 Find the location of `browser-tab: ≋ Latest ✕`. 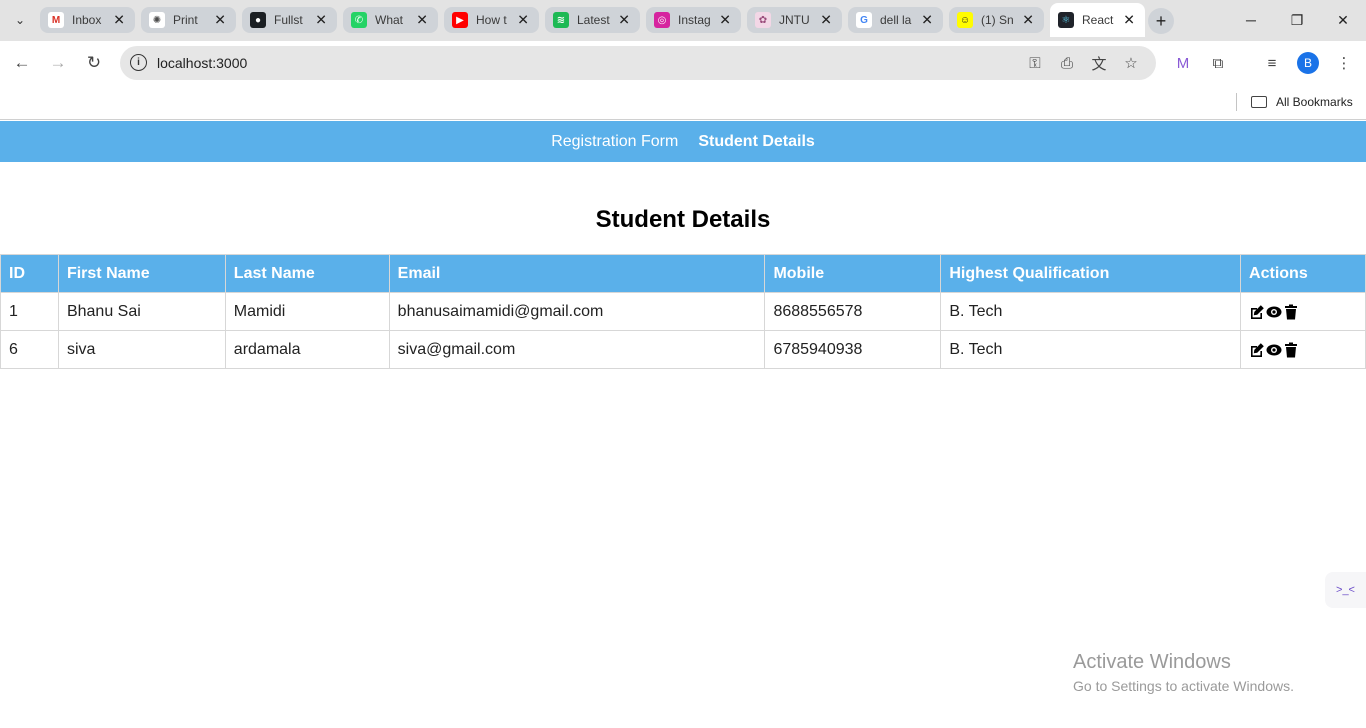

browser-tab: ≋ Latest ✕ is located at coordinates (592, 20).